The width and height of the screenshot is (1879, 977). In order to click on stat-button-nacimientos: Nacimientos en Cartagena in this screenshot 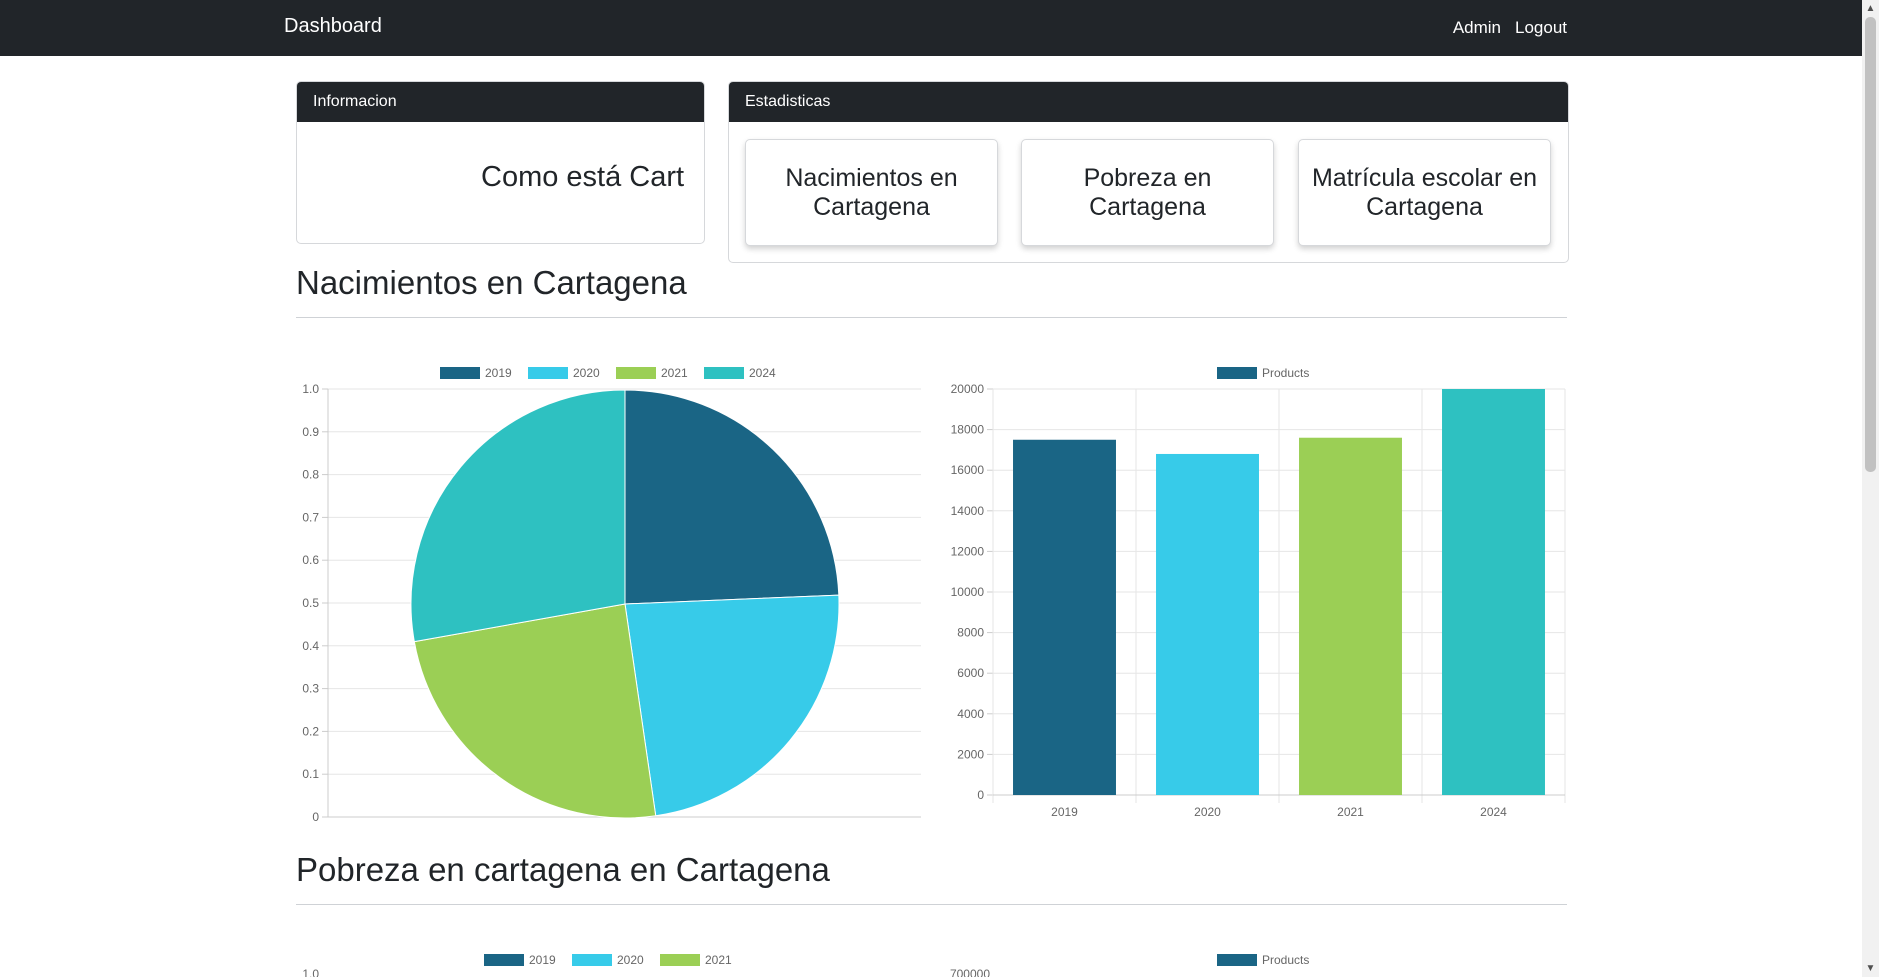, I will do `click(871, 192)`.